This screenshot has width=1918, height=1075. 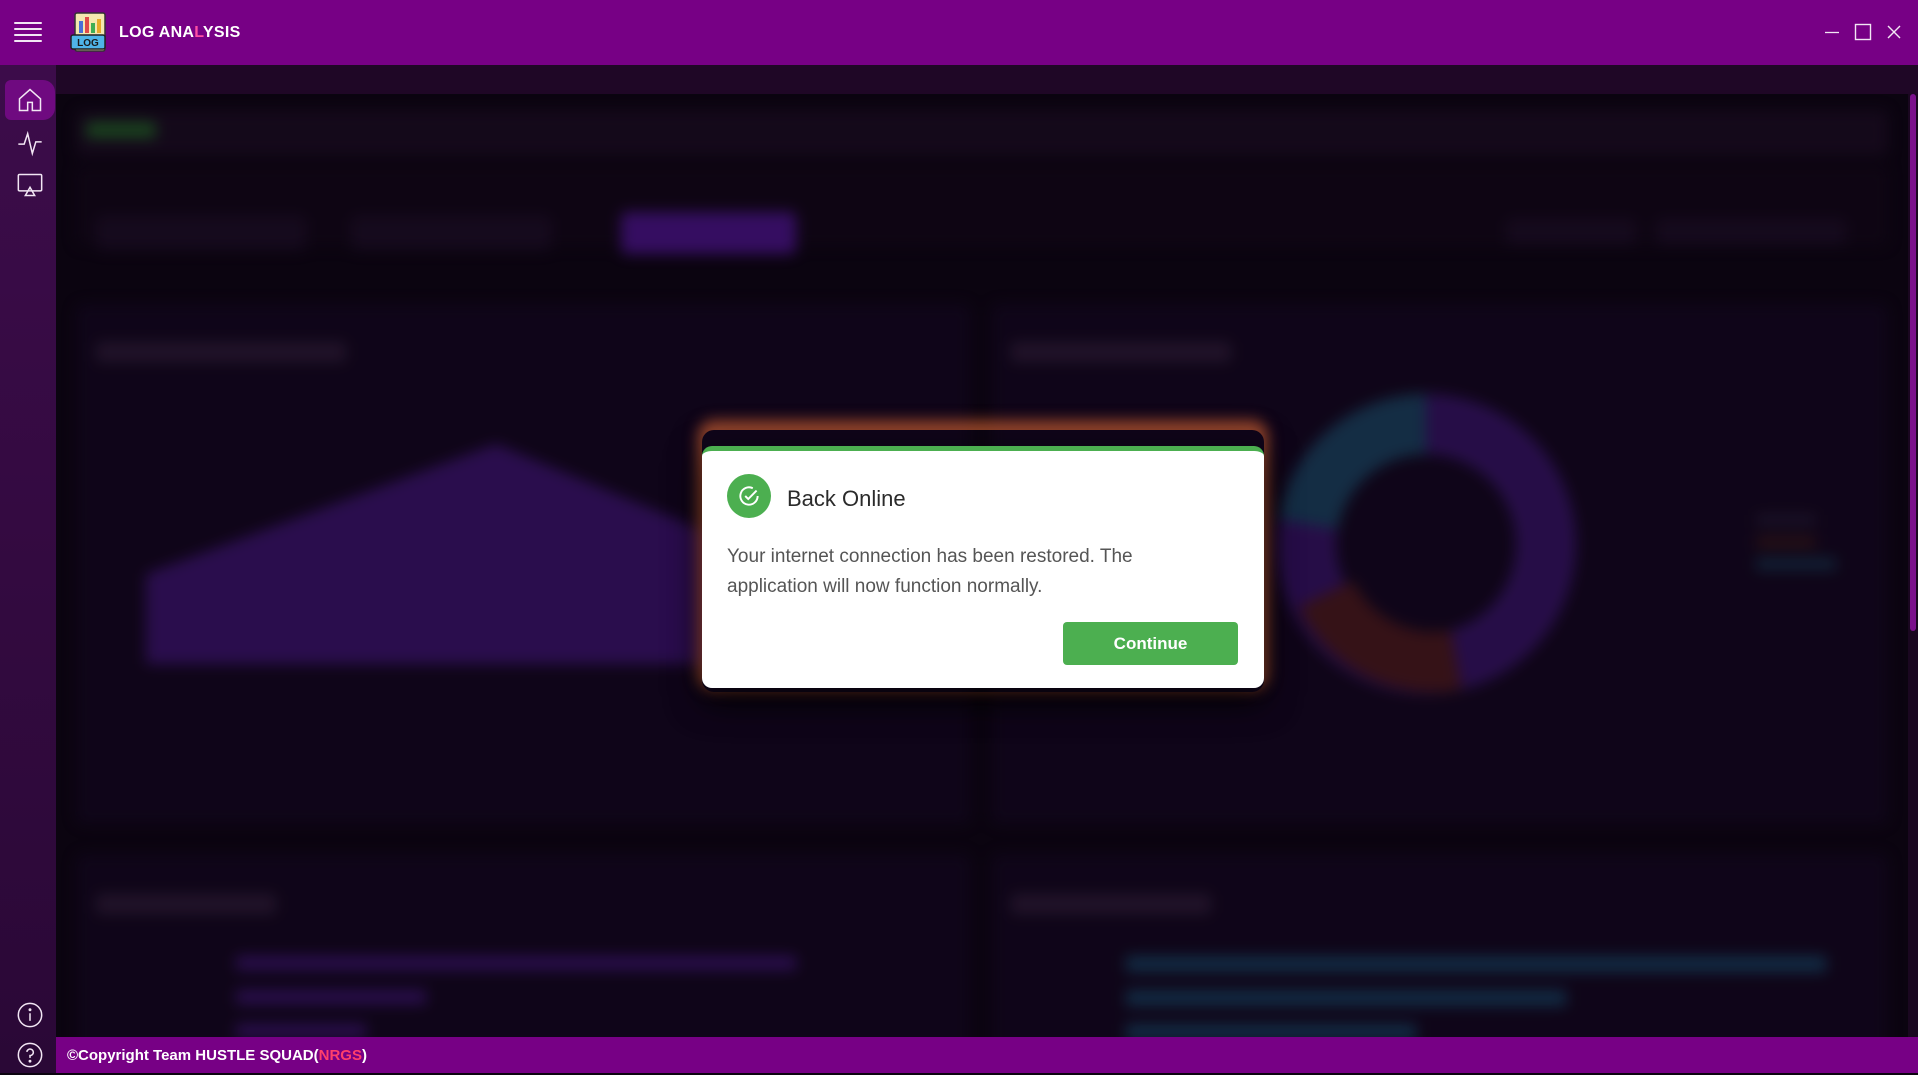 I want to click on sidebar-item-info, so click(x=30, y=1015).